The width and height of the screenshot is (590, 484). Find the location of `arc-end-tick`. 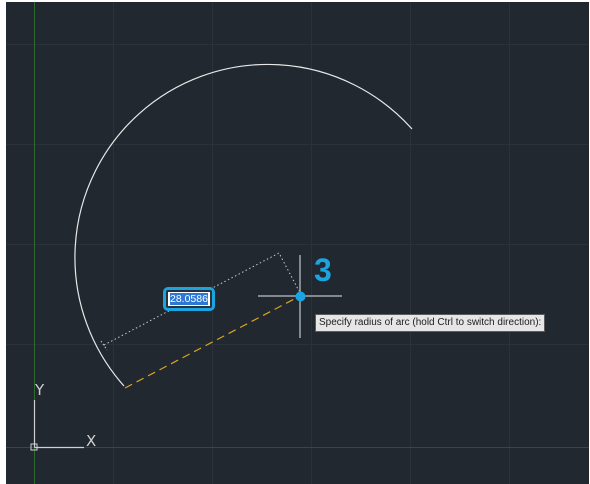

arc-end-tick is located at coordinates (104, 345).